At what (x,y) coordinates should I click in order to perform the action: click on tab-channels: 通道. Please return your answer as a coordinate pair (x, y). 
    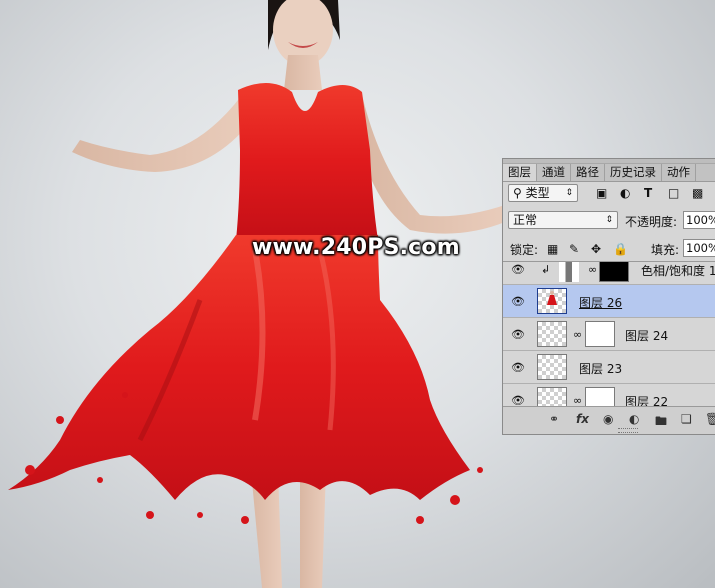
    Looking at the image, I should click on (554, 172).